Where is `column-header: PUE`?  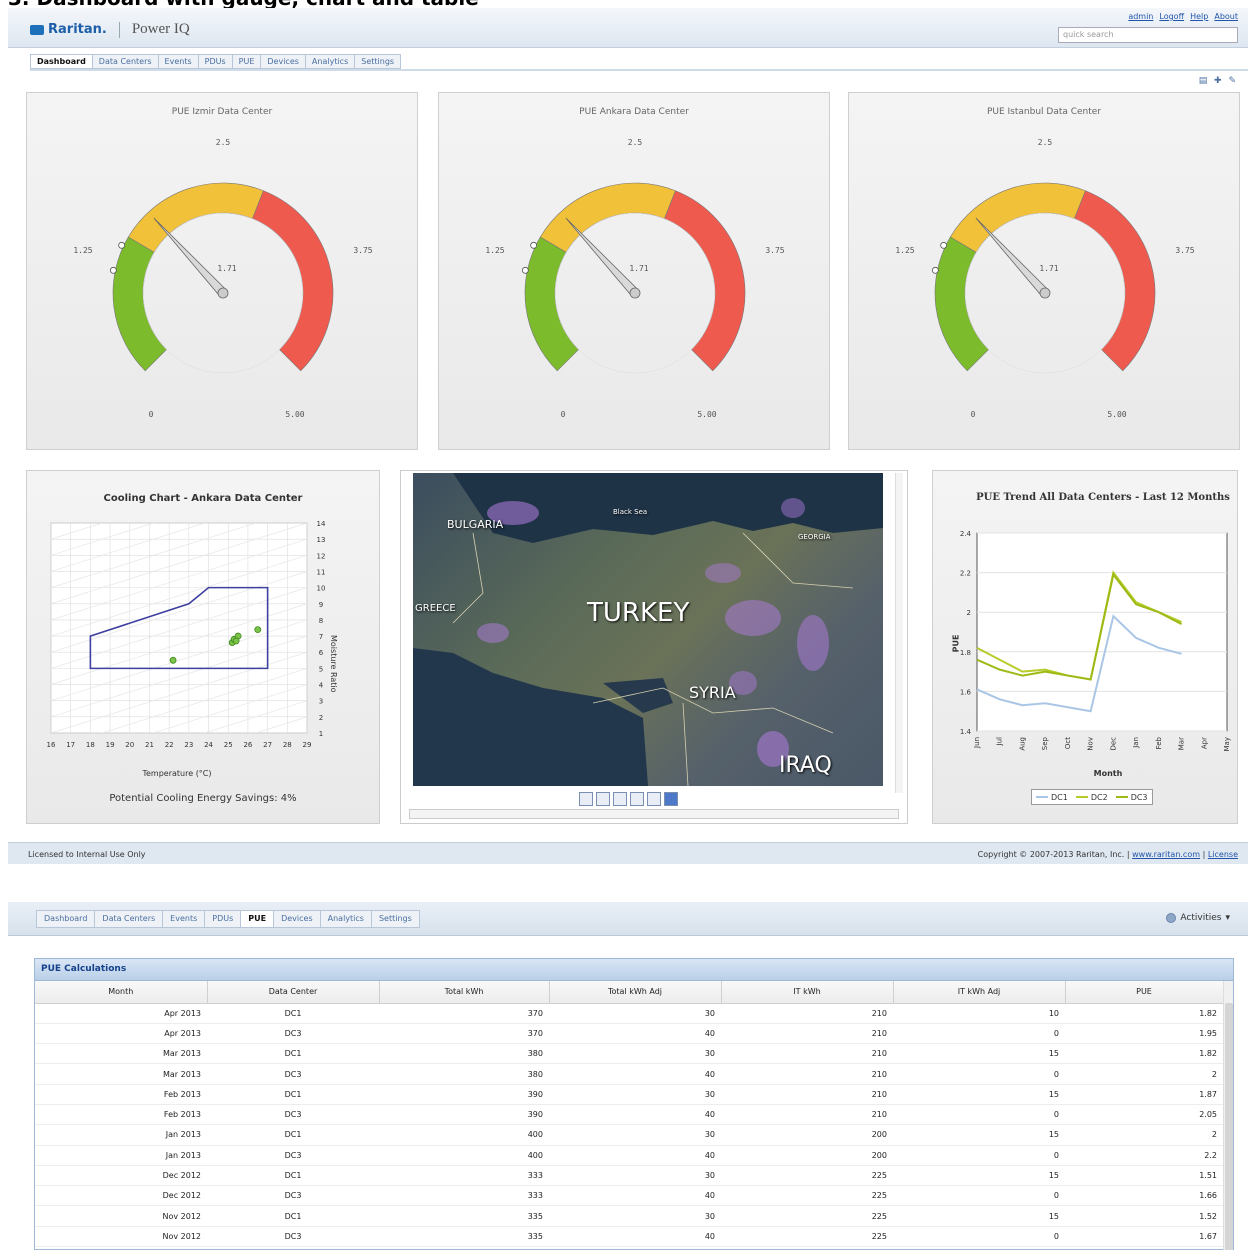
column-header: PUE is located at coordinates (1144, 992).